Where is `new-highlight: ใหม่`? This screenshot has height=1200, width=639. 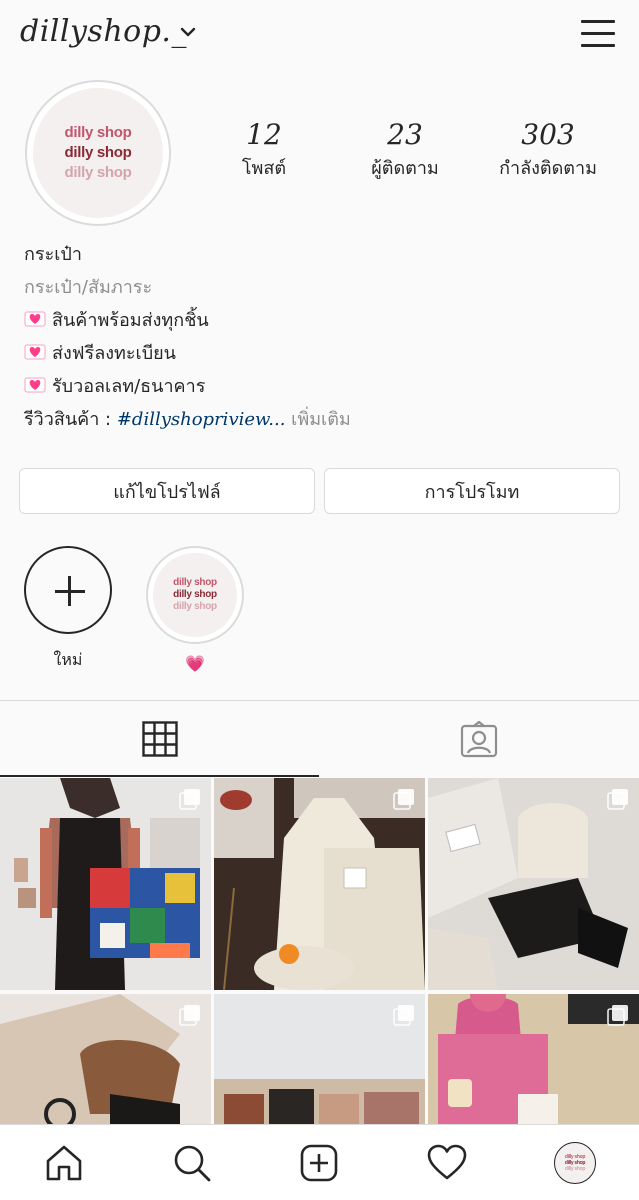 new-highlight: ใหม่ is located at coordinates (68, 609).